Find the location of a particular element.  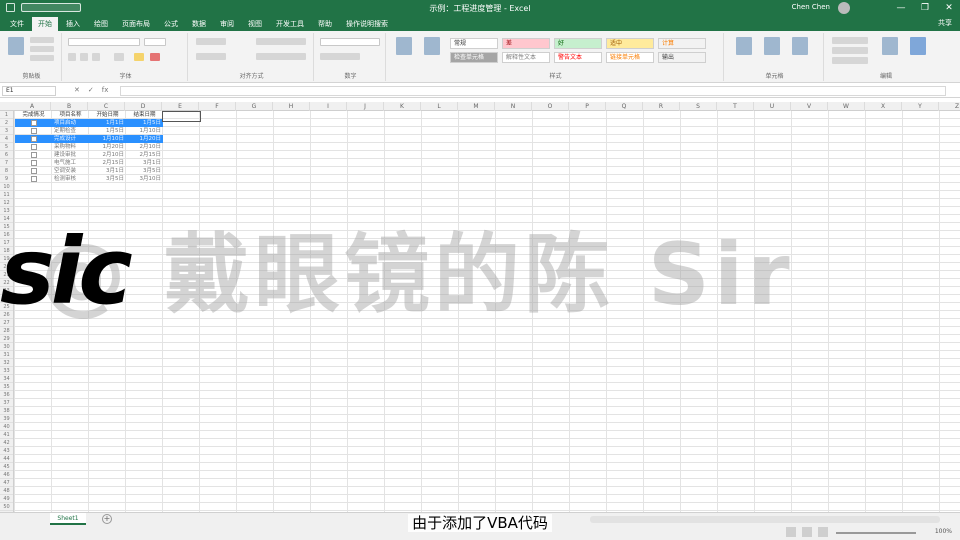

minimize-button: — is located at coordinates (901, 8).